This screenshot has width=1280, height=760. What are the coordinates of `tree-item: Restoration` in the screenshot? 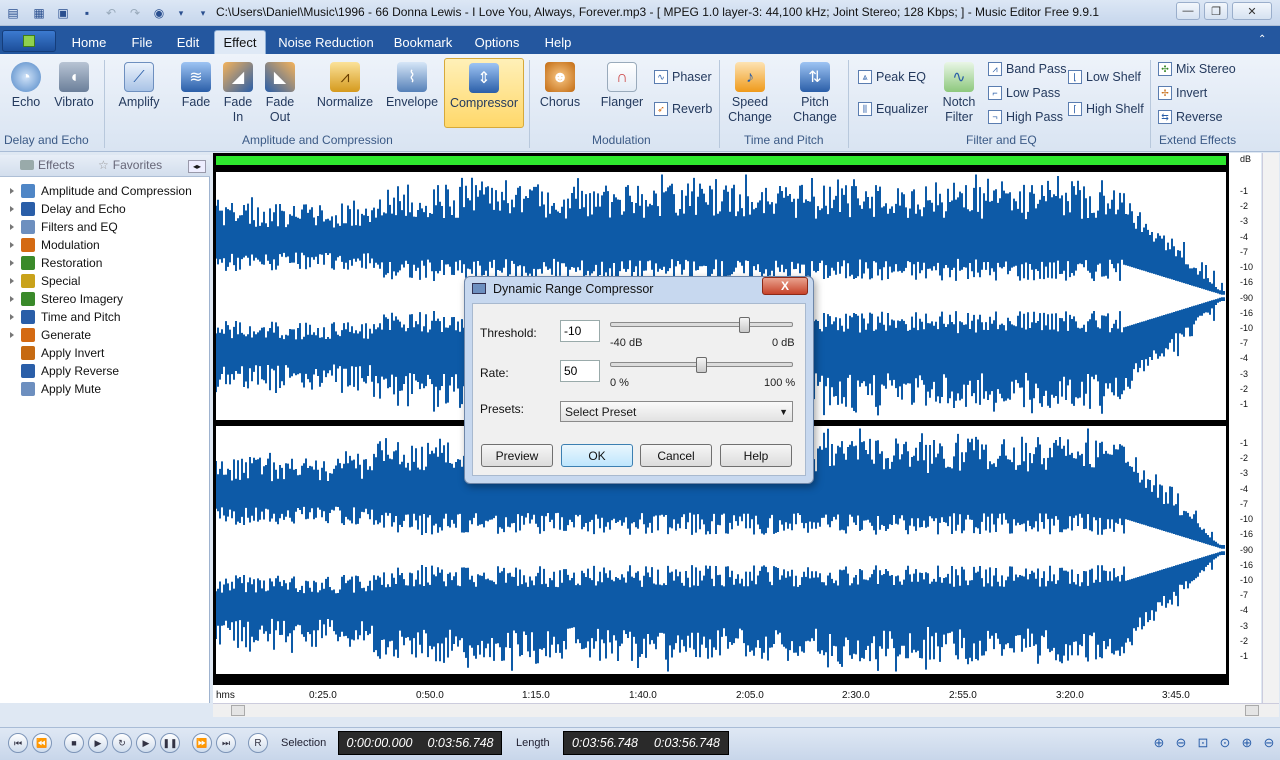 It's located at (56, 263).